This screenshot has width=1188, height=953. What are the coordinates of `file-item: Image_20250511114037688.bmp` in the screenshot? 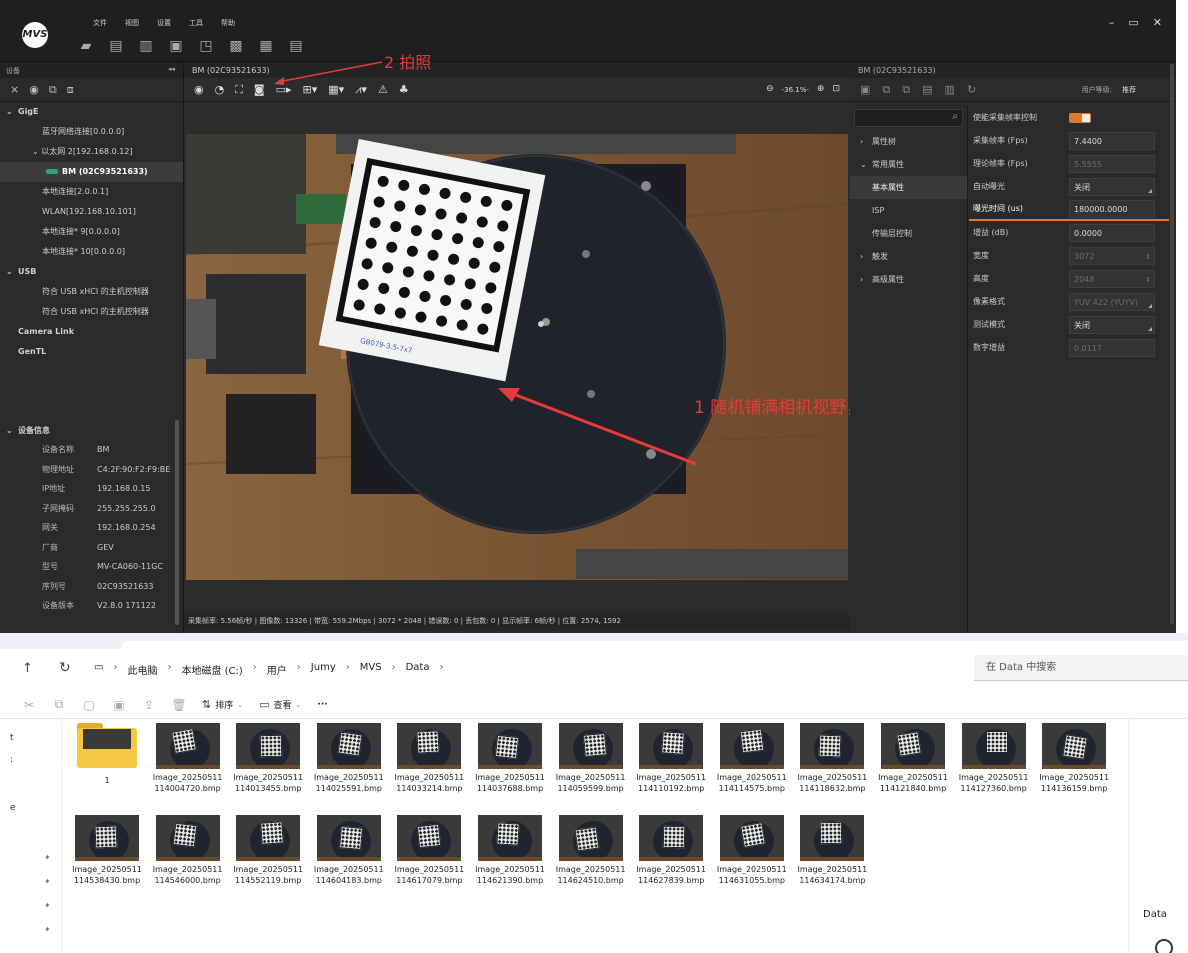 It's located at (510, 756).